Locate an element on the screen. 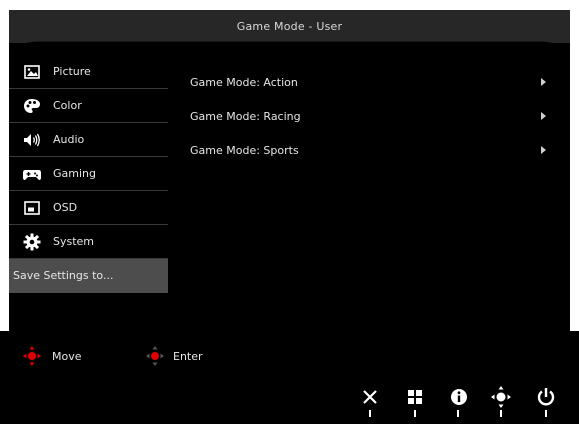 The image size is (579, 424). gear-icon is located at coordinates (32, 241).